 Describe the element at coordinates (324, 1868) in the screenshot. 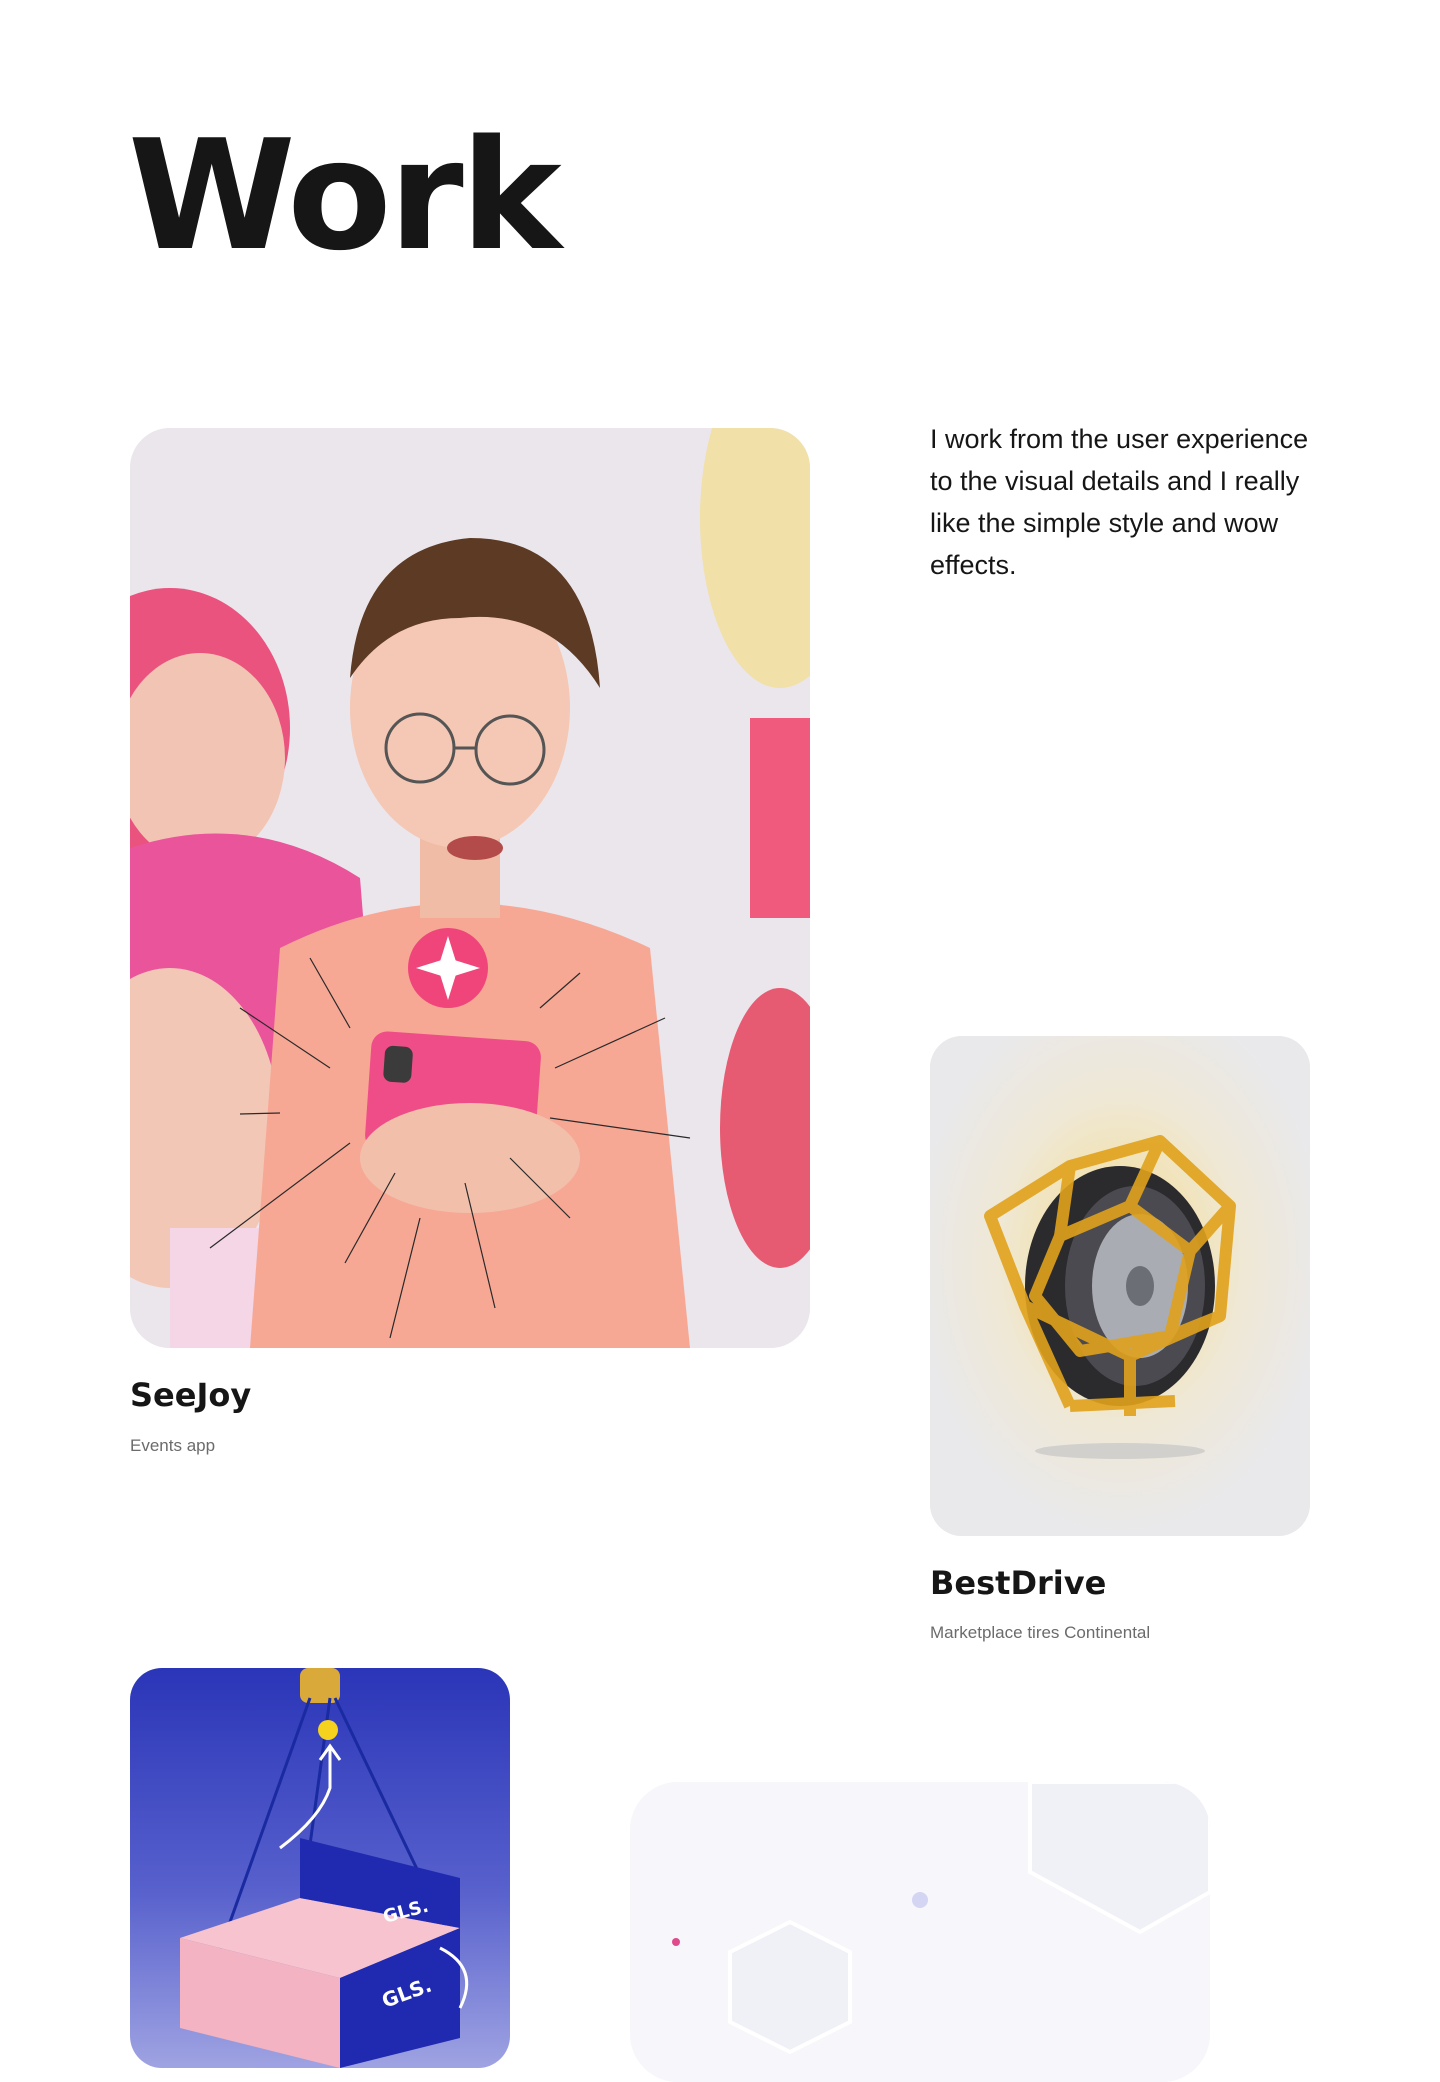

I see `gls-parcel-box-icon: GLS. GLS.` at that location.